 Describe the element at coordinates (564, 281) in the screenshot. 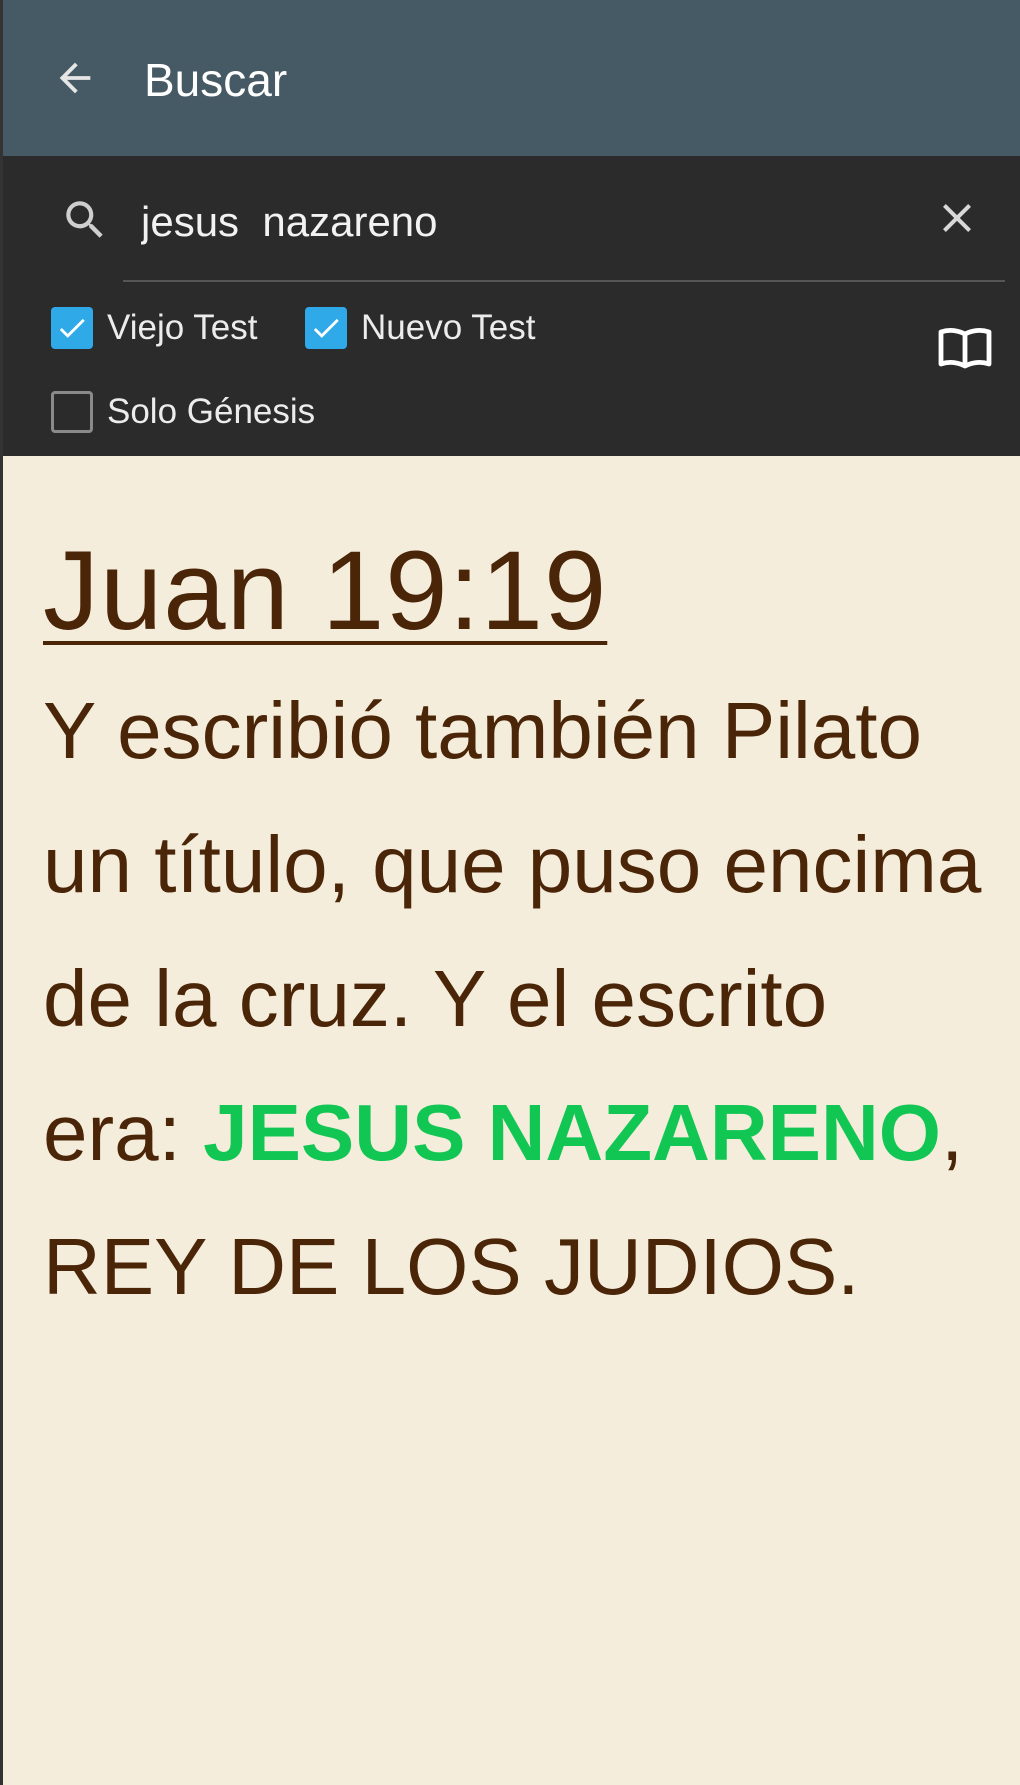

I see `search-underline` at that location.